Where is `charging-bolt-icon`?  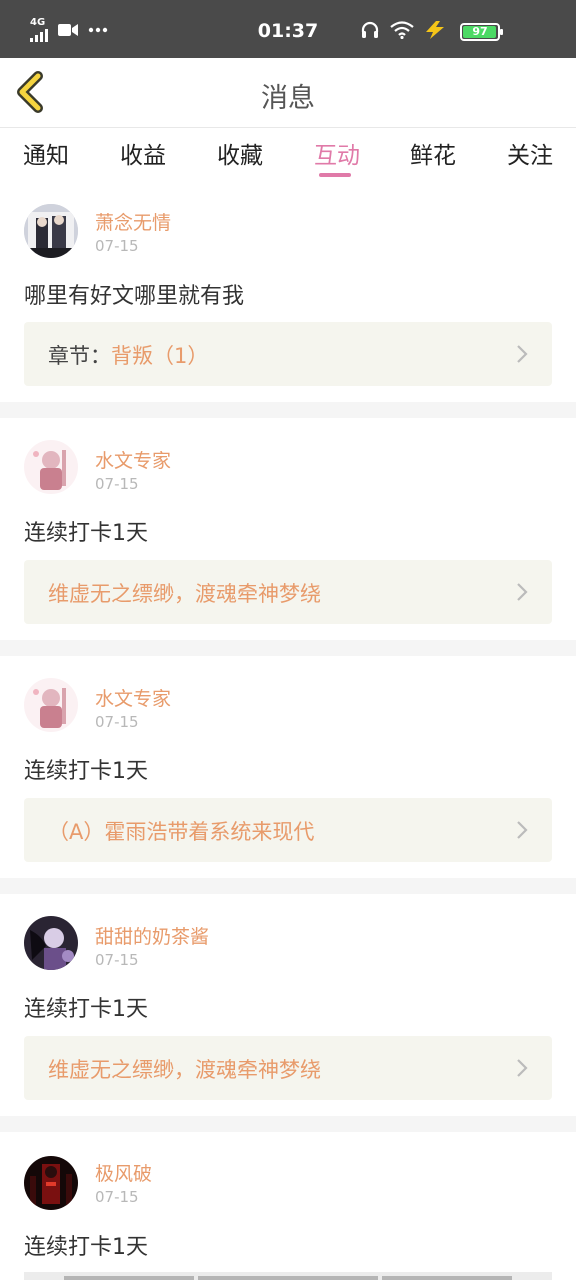 charging-bolt-icon is located at coordinates (435, 30).